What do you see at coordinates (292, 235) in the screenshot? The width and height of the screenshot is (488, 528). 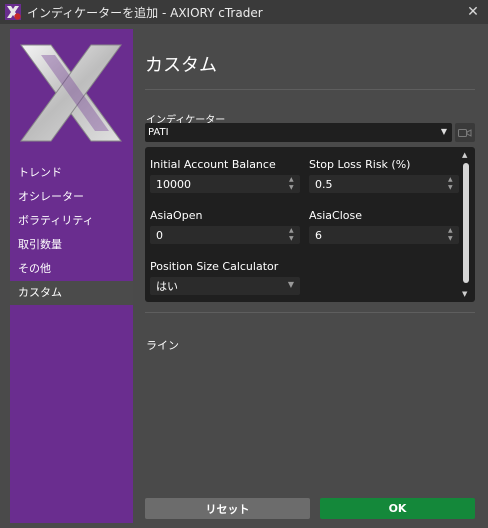 I see `asia-open-stepper: ▲ ▼` at bounding box center [292, 235].